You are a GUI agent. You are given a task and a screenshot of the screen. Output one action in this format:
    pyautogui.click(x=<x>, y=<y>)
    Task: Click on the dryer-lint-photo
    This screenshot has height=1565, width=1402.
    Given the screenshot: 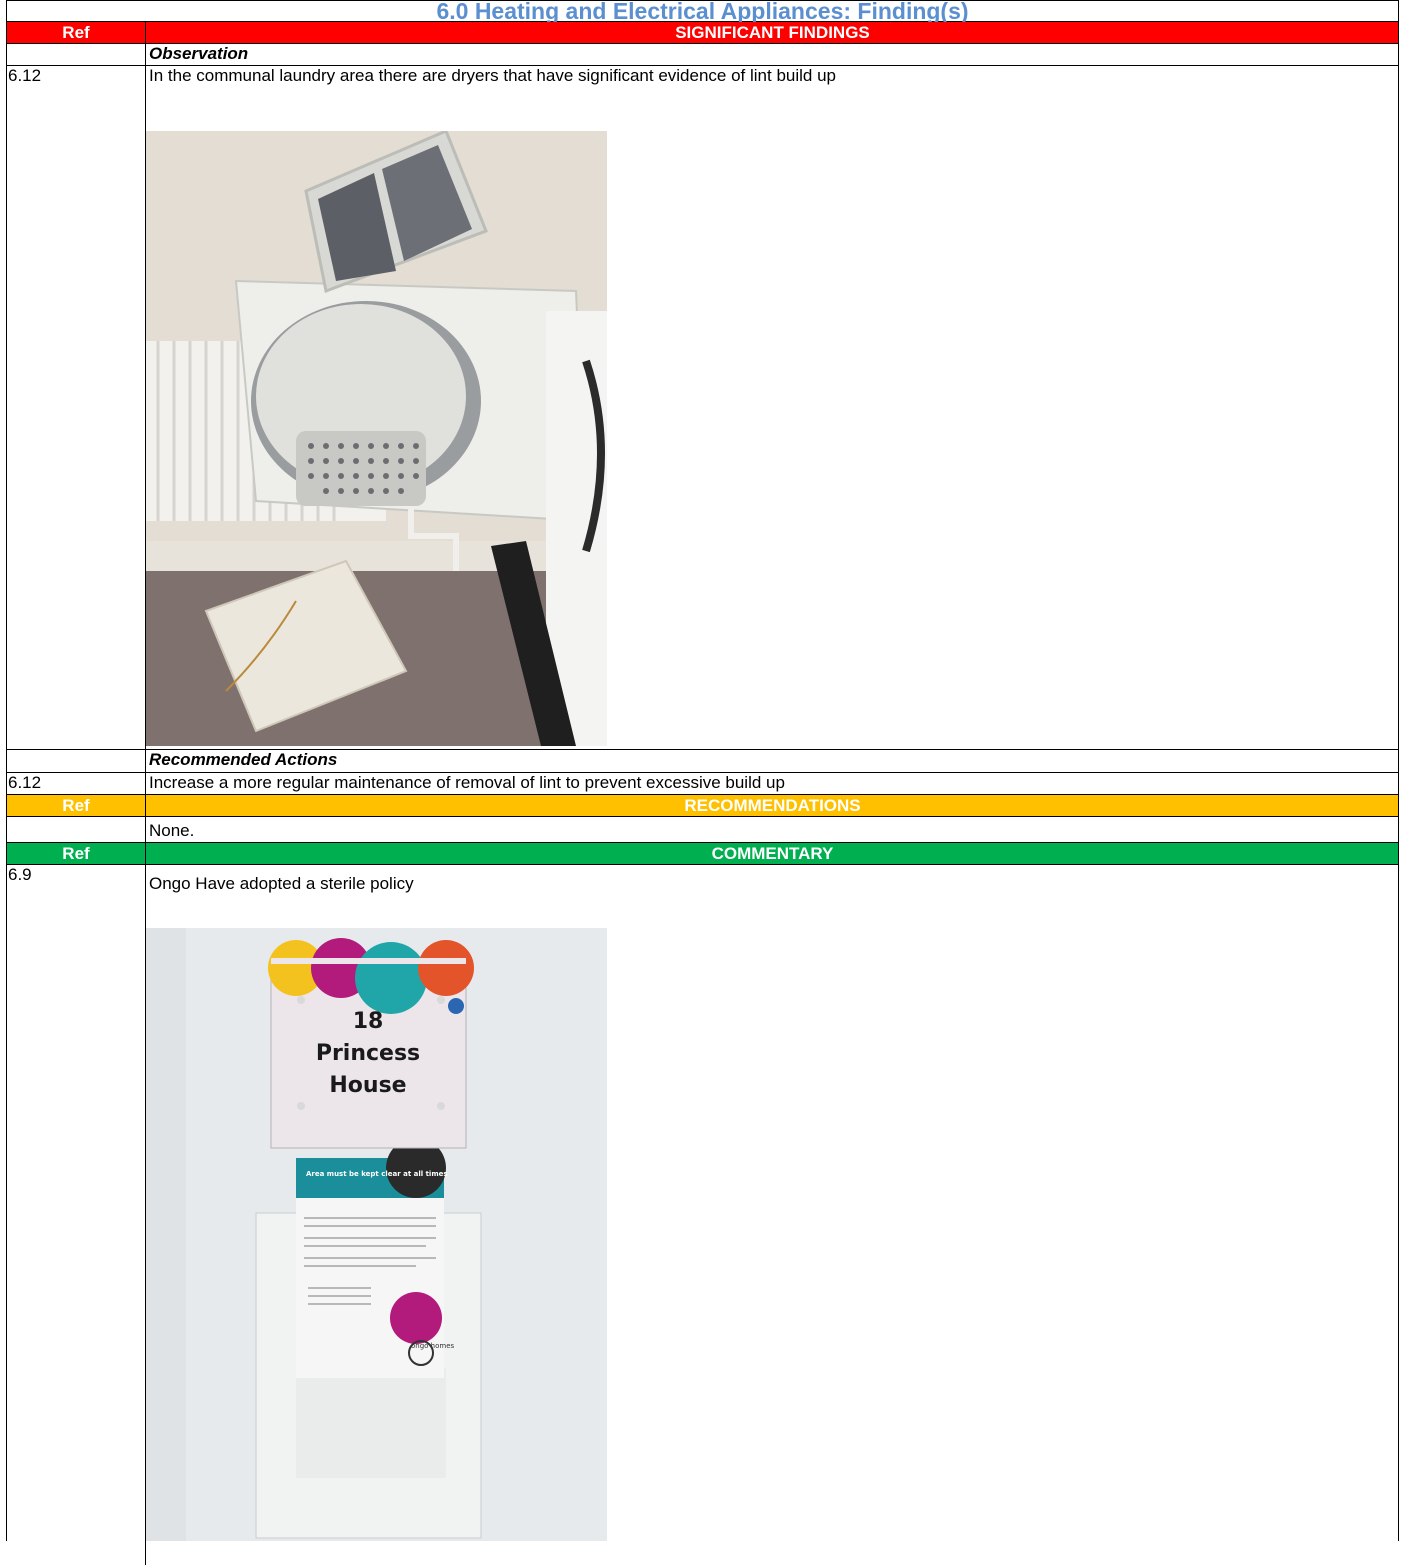 What is the action you would take?
    pyautogui.click(x=376, y=438)
    